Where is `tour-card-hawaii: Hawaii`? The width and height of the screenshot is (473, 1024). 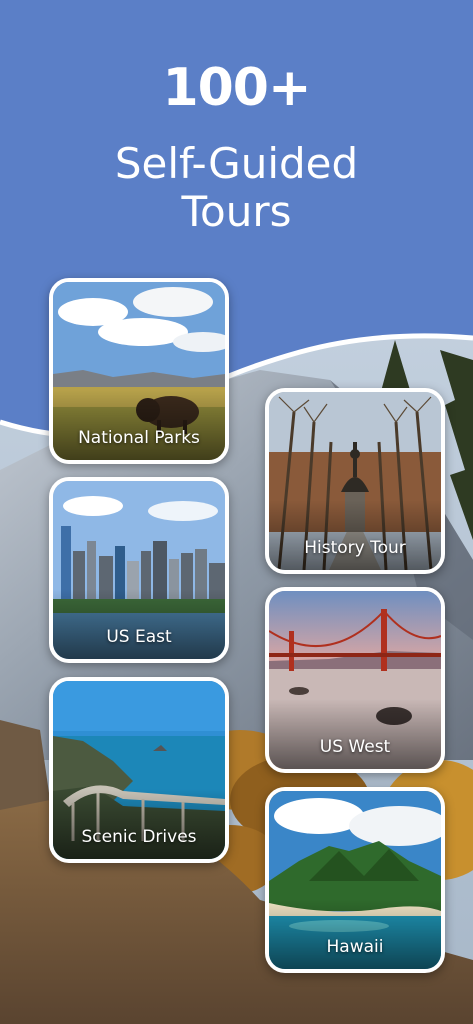 tour-card-hawaii: Hawaii is located at coordinates (355, 880).